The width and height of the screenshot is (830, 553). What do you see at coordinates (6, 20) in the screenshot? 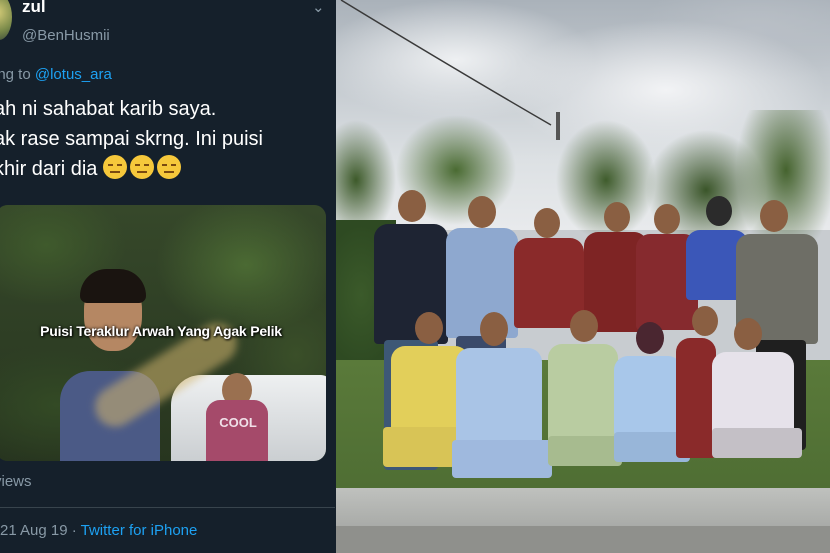
I see `avatar` at bounding box center [6, 20].